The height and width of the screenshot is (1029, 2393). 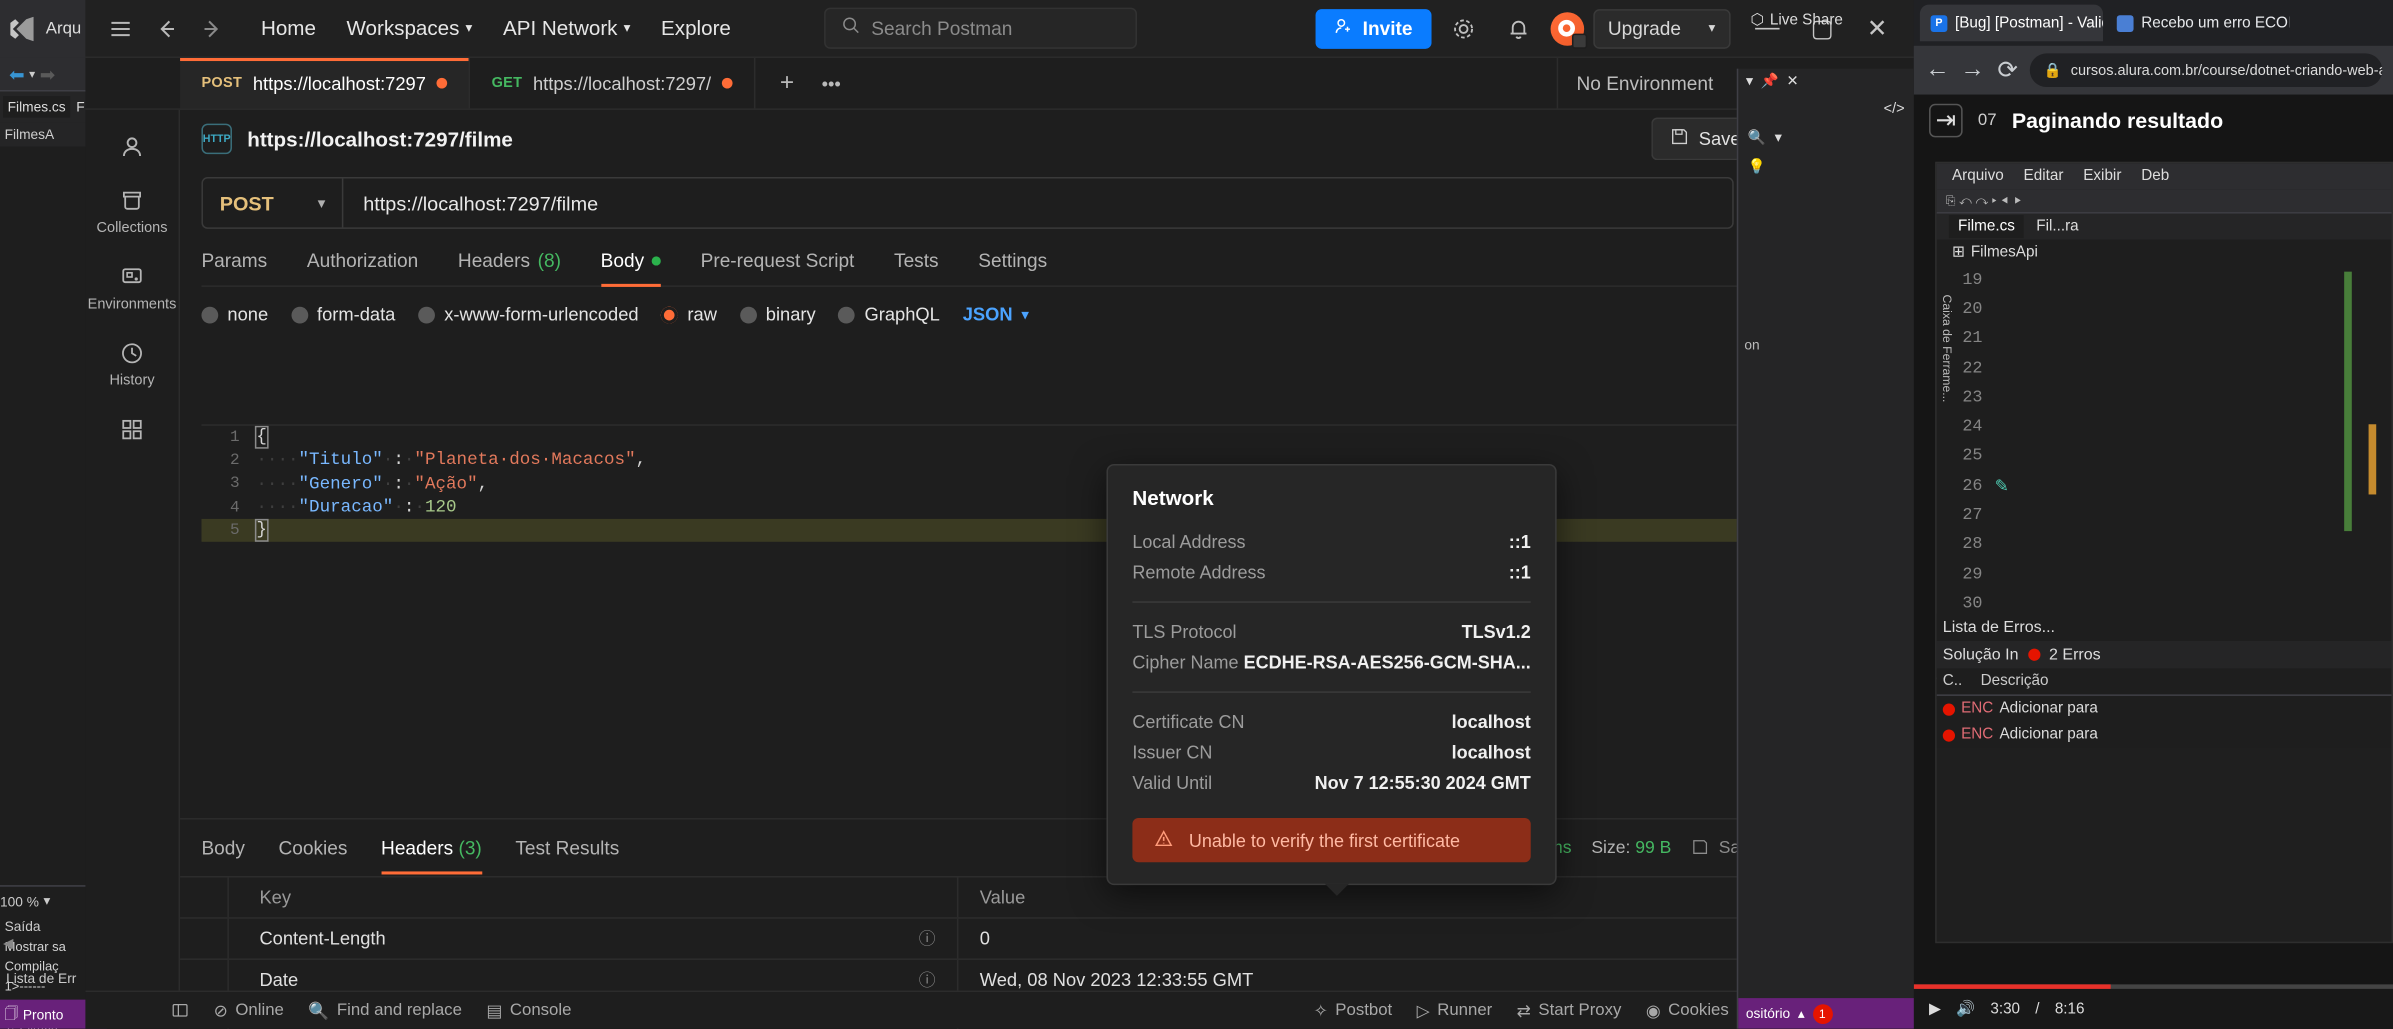 What do you see at coordinates (385, 1010) in the screenshot?
I see `find-and-replace-button: 🔍 Find and replace` at bounding box center [385, 1010].